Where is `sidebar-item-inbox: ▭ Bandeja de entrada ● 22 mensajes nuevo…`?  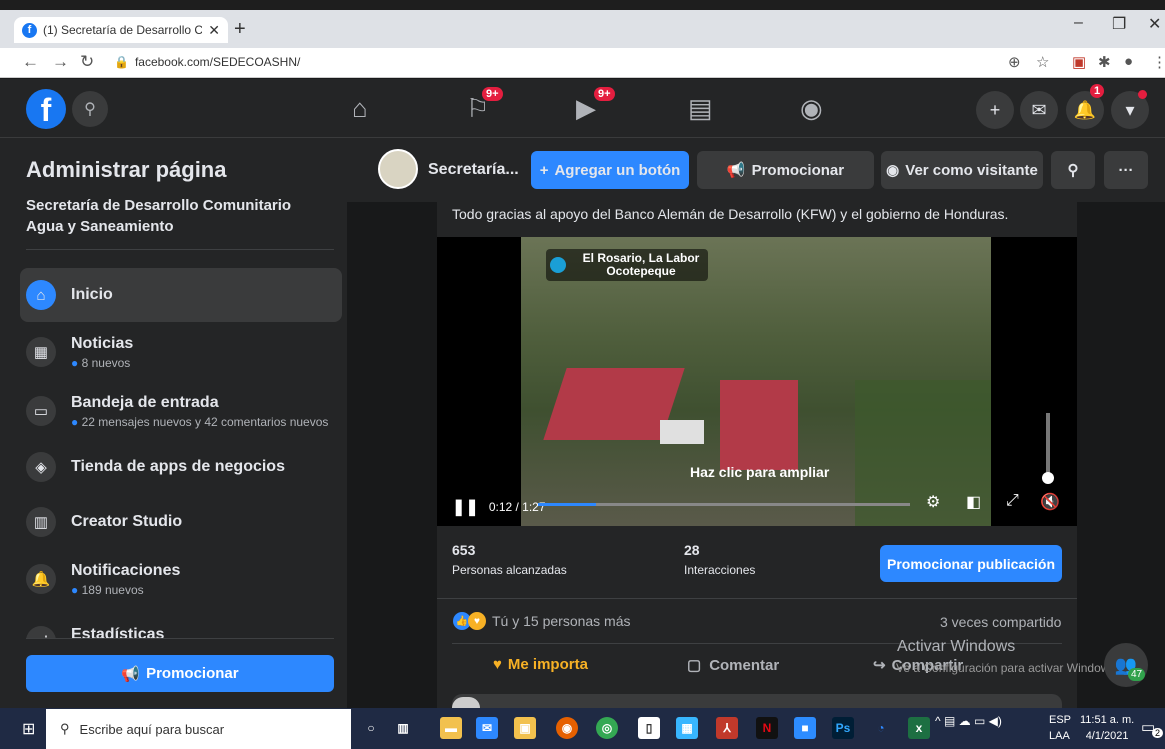
sidebar-item-inbox: ▭ Bandeja de entrada ● 22 mensajes nuevo… is located at coordinates (181, 411).